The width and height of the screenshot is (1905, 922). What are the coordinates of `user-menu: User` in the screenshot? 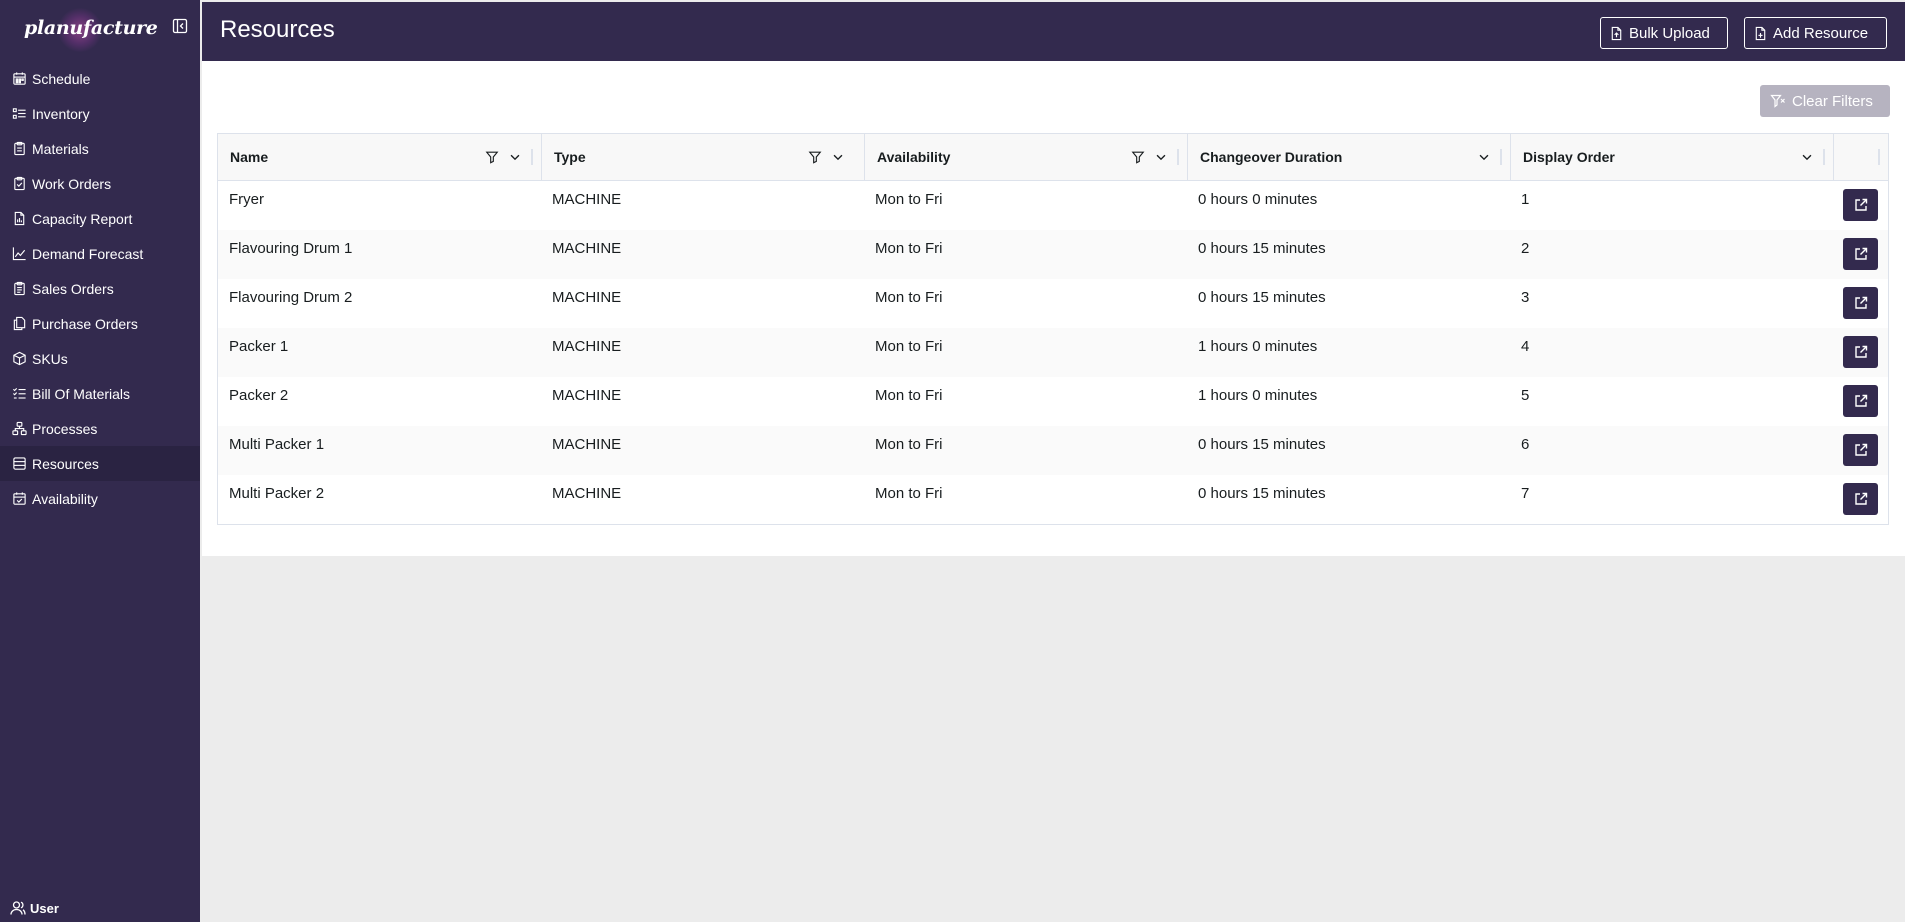 It's located at (34, 908).